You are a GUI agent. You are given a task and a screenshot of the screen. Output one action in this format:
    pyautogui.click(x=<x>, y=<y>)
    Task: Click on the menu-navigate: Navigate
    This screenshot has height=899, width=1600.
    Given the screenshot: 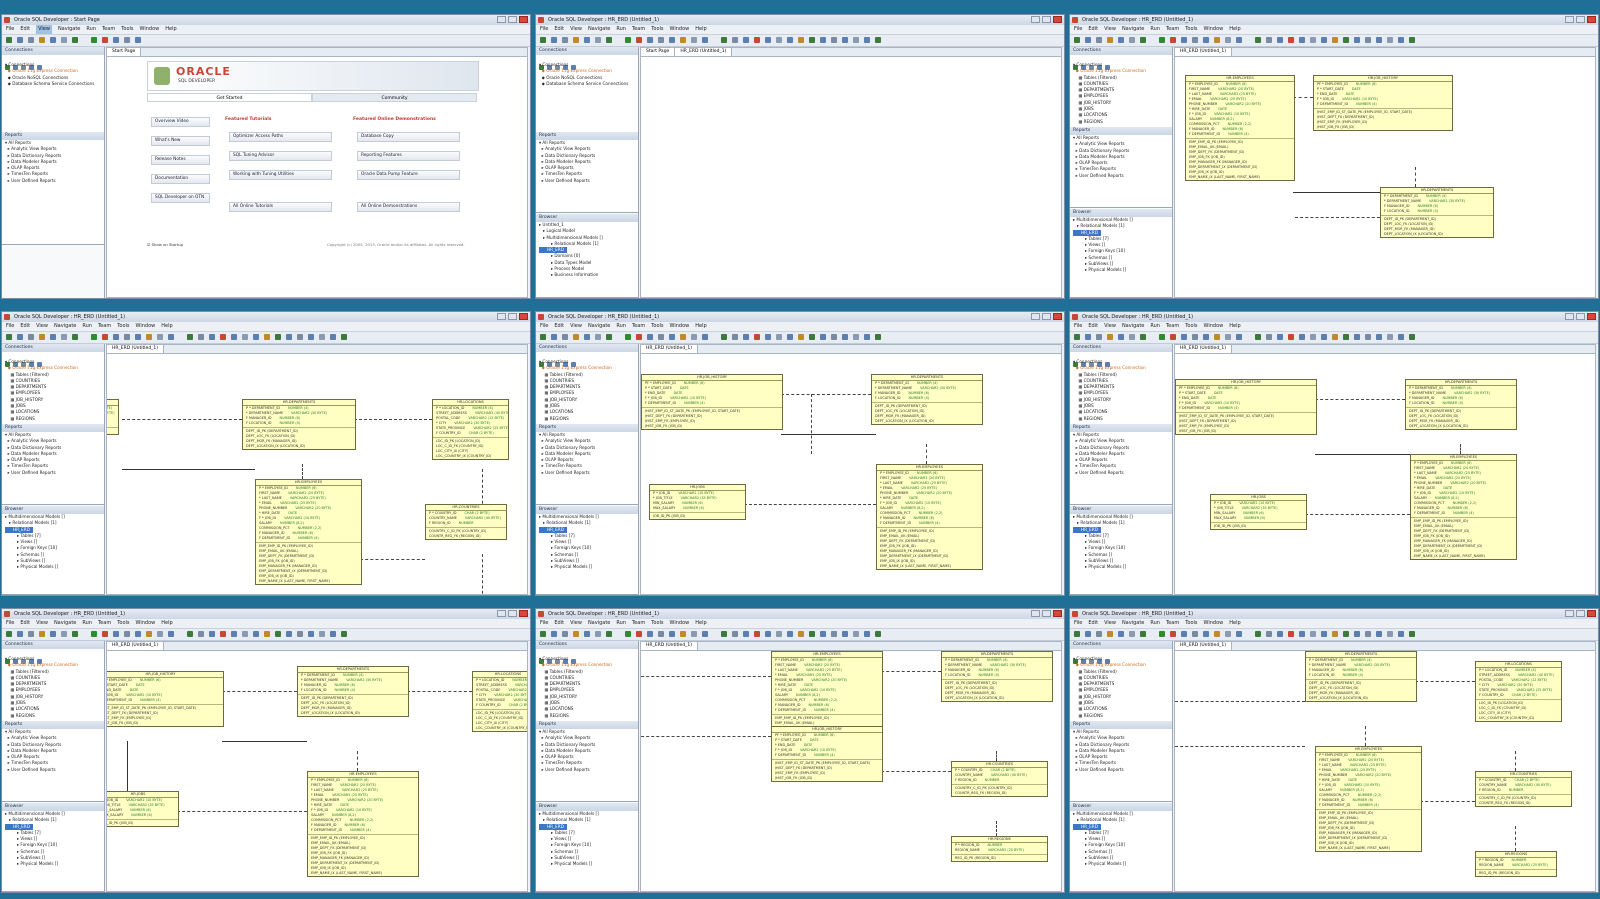 What is the action you would take?
    pyautogui.click(x=1133, y=623)
    